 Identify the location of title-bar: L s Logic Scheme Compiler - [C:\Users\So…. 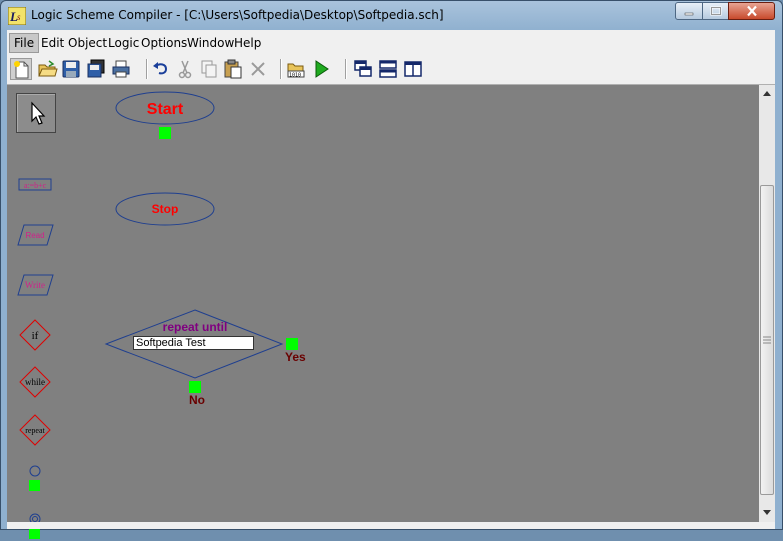
(391, 16).